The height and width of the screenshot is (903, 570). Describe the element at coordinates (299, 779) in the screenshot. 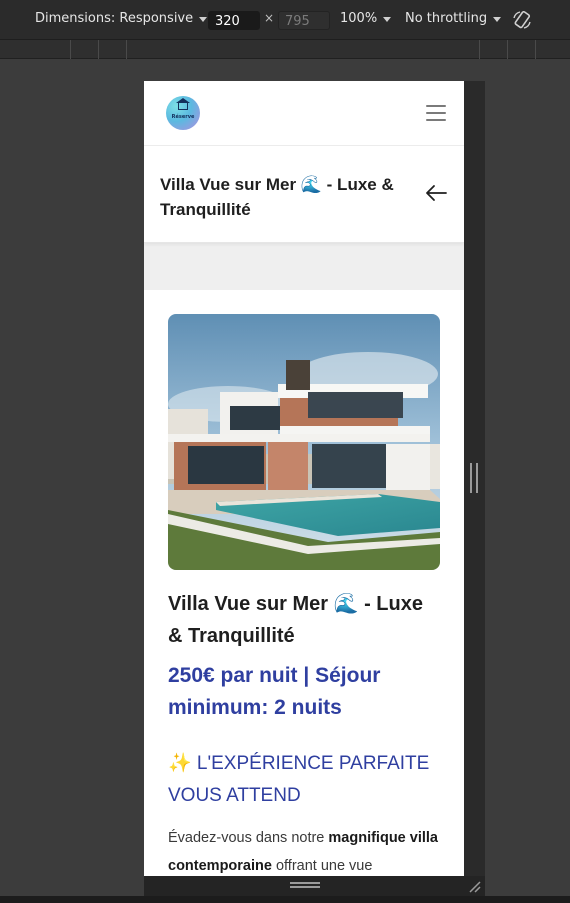

I see `section-heading: ✨ L'EXPÉRIENCE PARFAITE VOUS ATTEND` at that location.